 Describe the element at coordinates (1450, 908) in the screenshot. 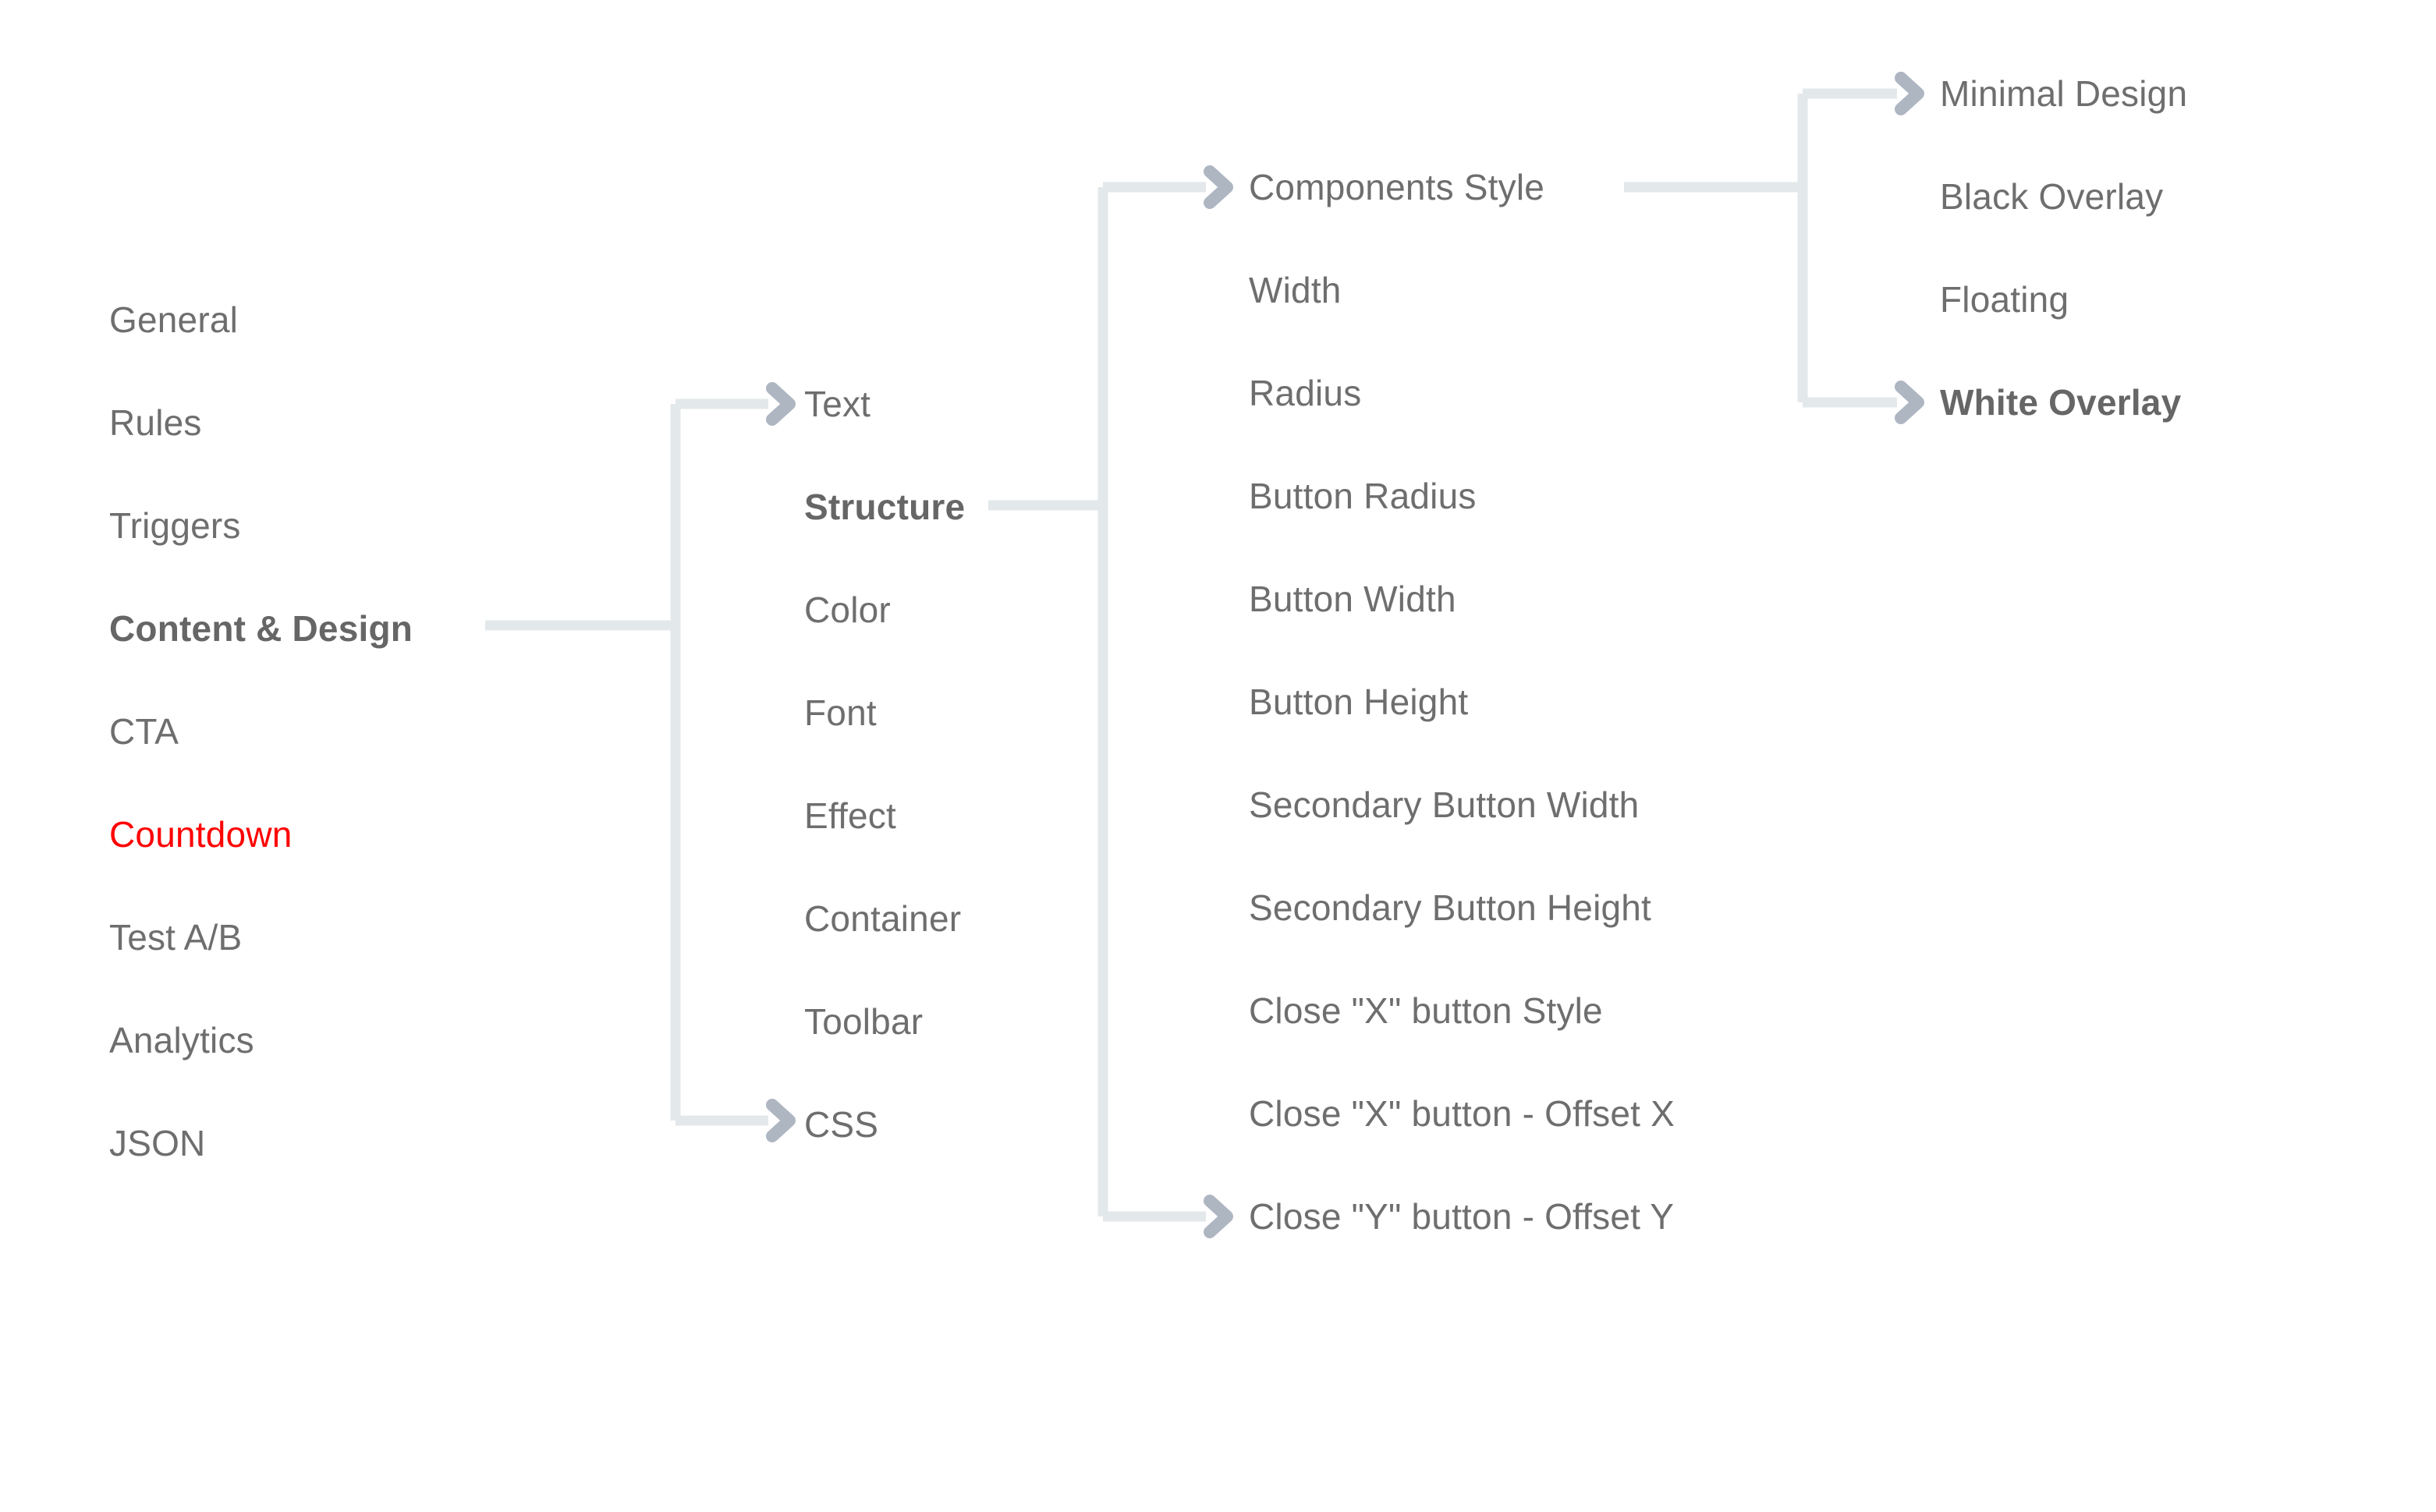

I see `node-secondary-button-height: Secondary Button Height` at that location.